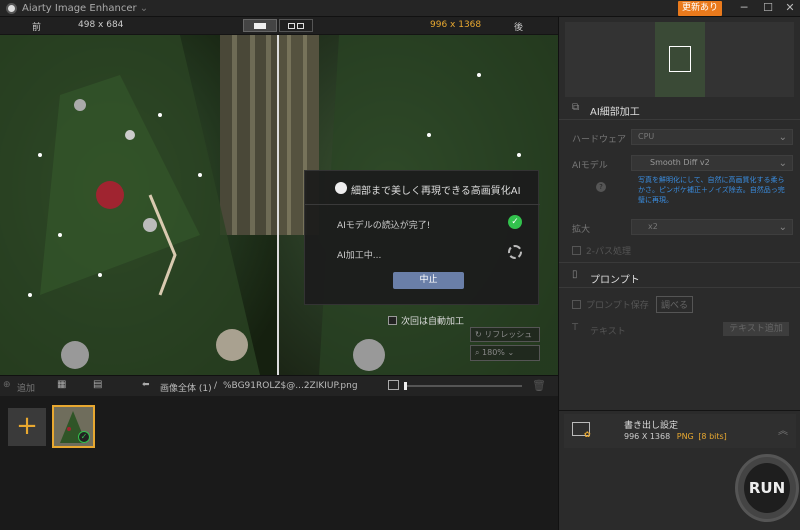 This screenshot has width=800, height=530. I want to click on auto-process-option: 次回は自動加工, so click(426, 320).